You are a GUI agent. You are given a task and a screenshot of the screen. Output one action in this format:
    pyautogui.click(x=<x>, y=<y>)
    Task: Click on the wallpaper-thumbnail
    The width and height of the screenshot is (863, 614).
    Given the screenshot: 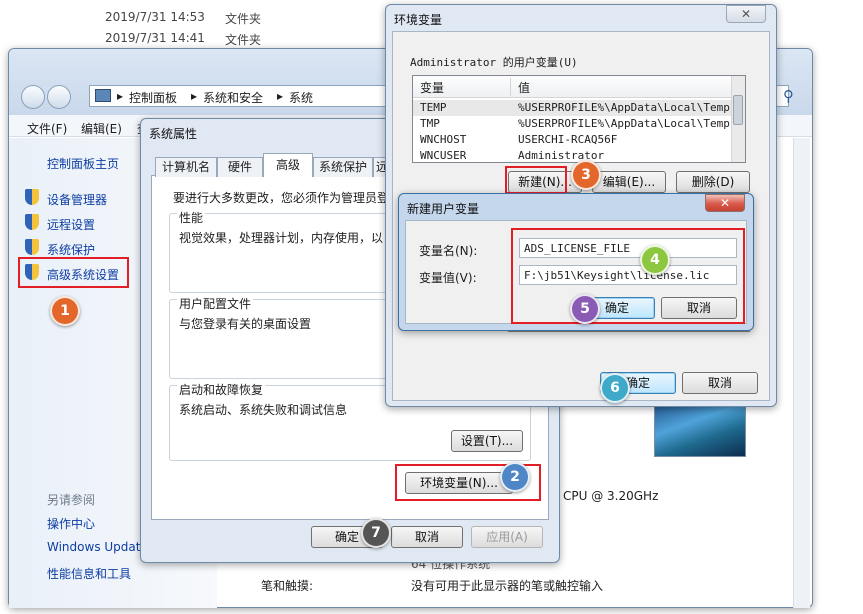 What is the action you would take?
    pyautogui.click(x=700, y=428)
    